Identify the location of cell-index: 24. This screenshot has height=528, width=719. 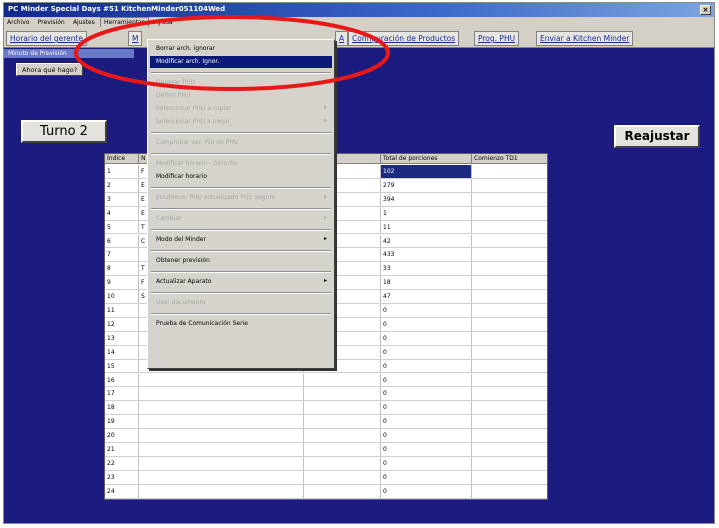
(122, 491).